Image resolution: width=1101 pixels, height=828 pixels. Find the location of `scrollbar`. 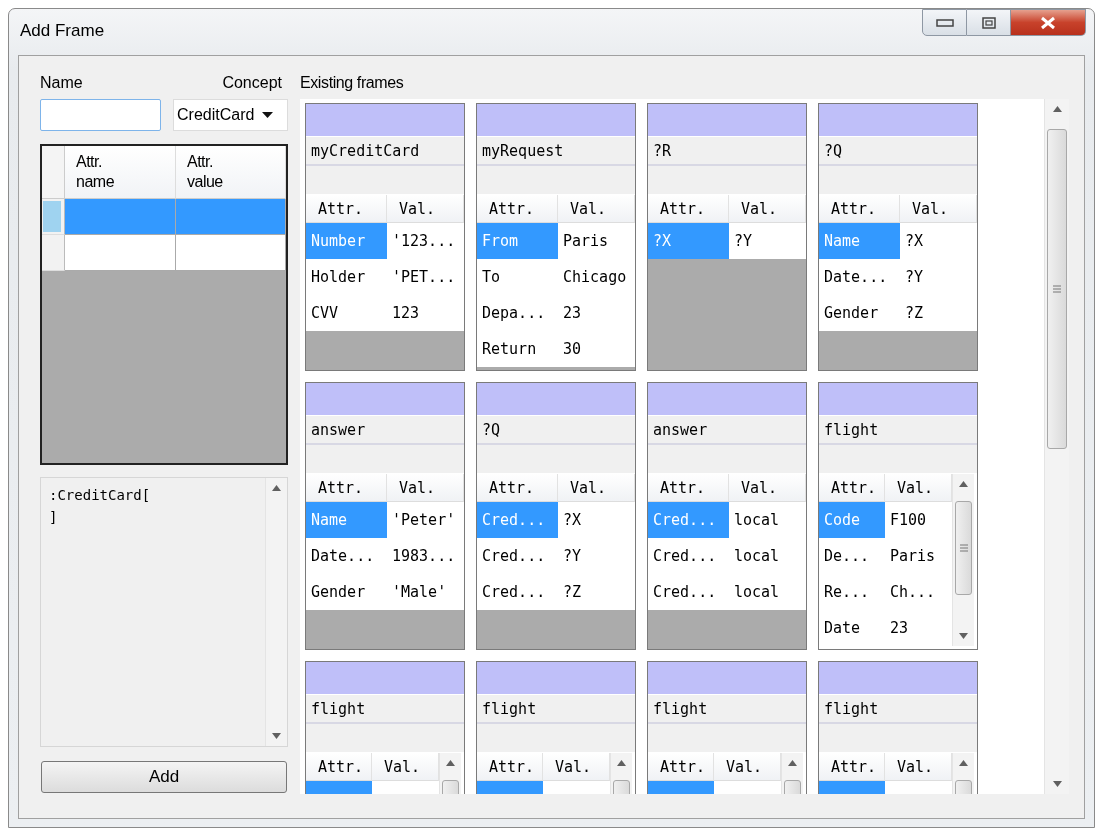

scrollbar is located at coordinates (963, 560).